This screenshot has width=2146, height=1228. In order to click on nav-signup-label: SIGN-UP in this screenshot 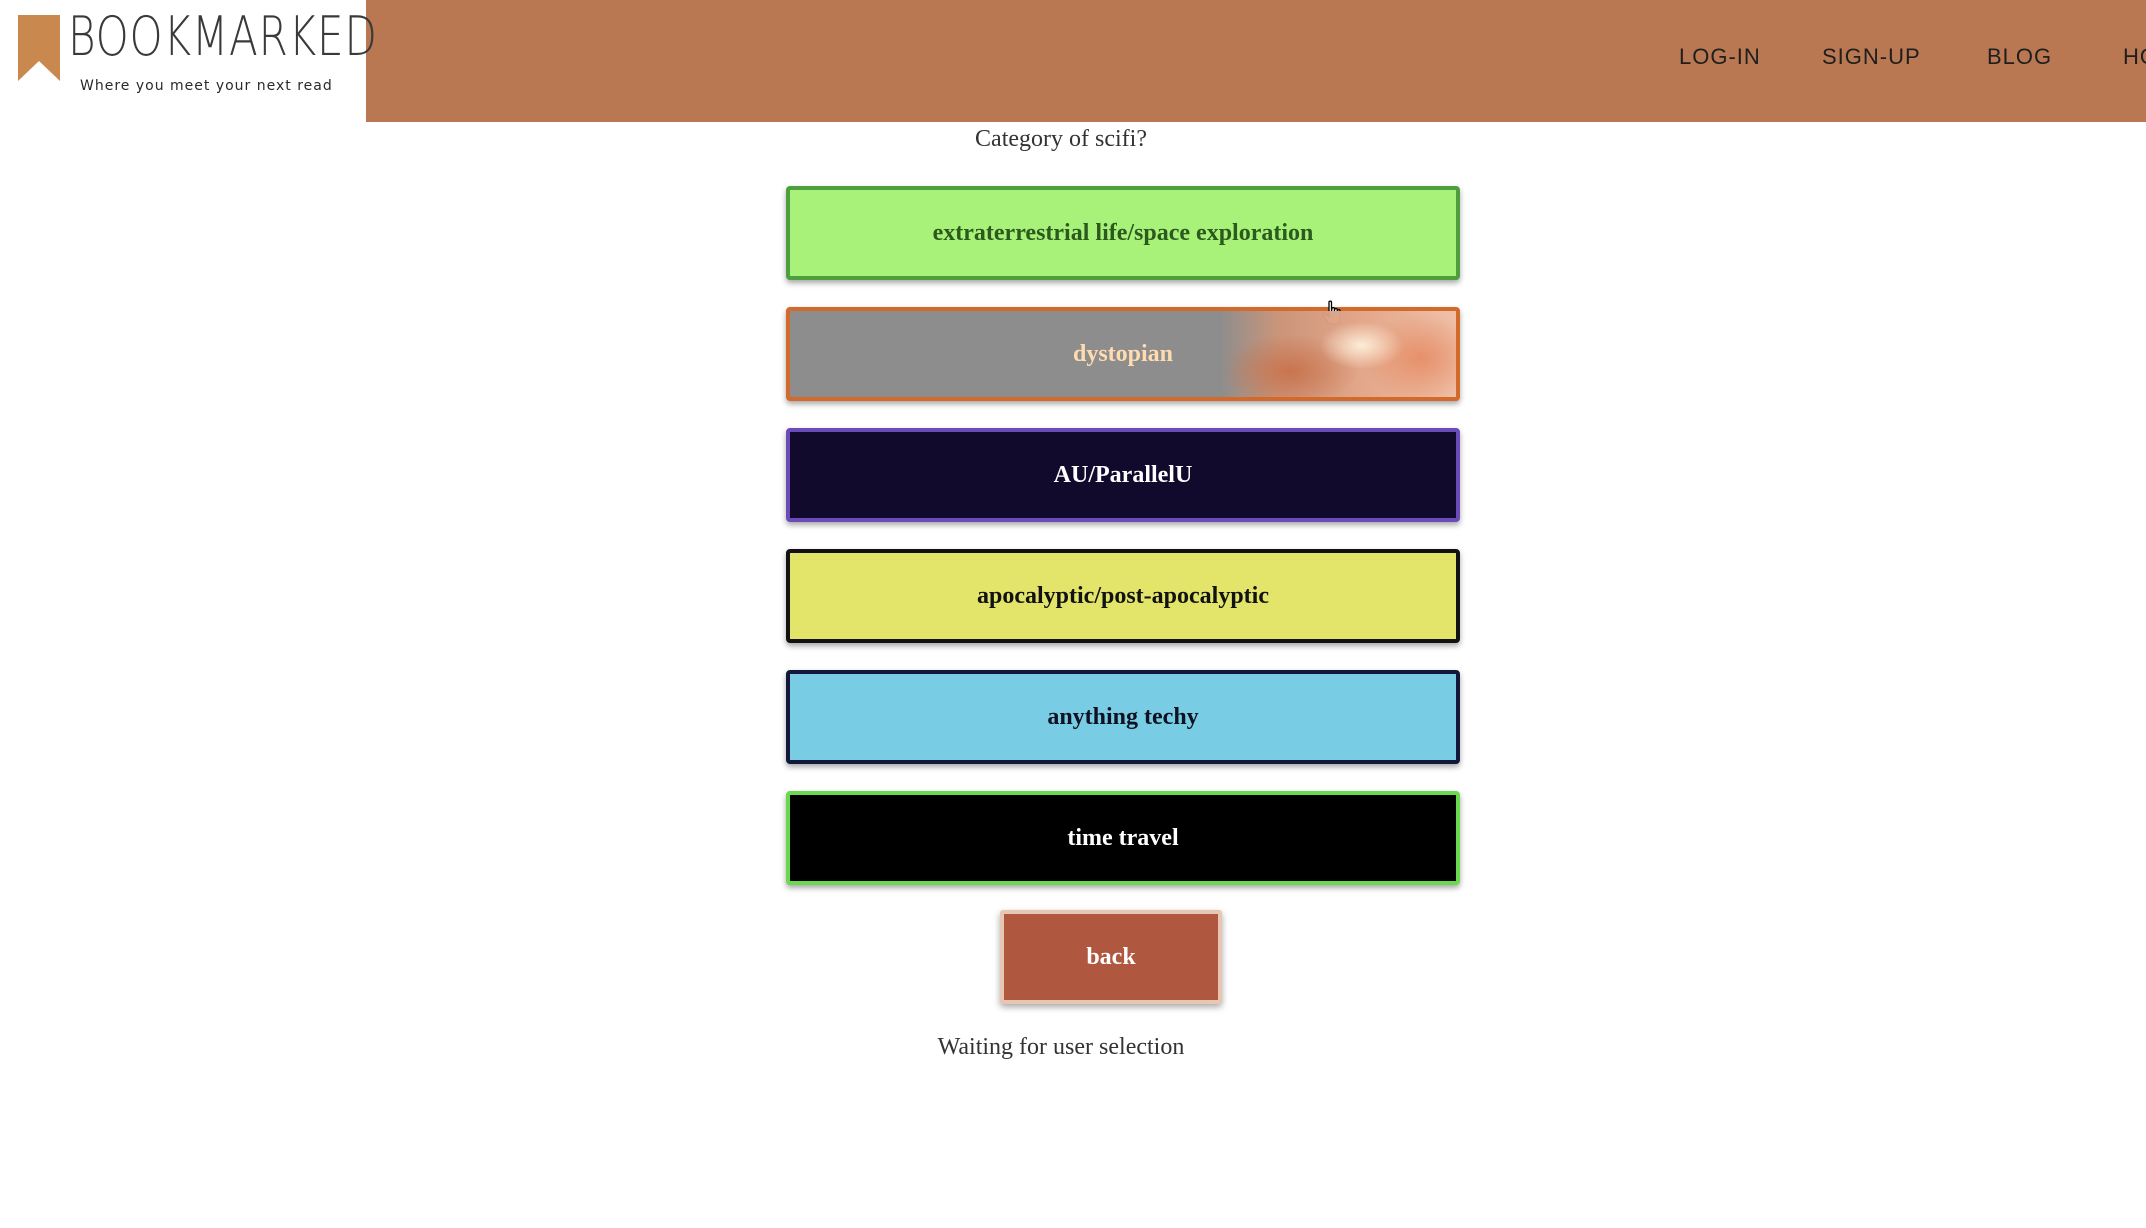, I will do `click(1871, 56)`.